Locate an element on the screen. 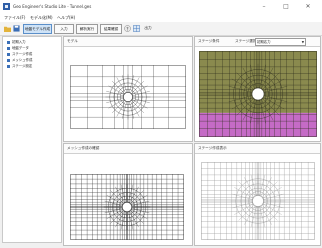 The height and width of the screenshot is (248, 322). tree-item-stage-create: ステージ作成 is located at coordinates (19, 54).